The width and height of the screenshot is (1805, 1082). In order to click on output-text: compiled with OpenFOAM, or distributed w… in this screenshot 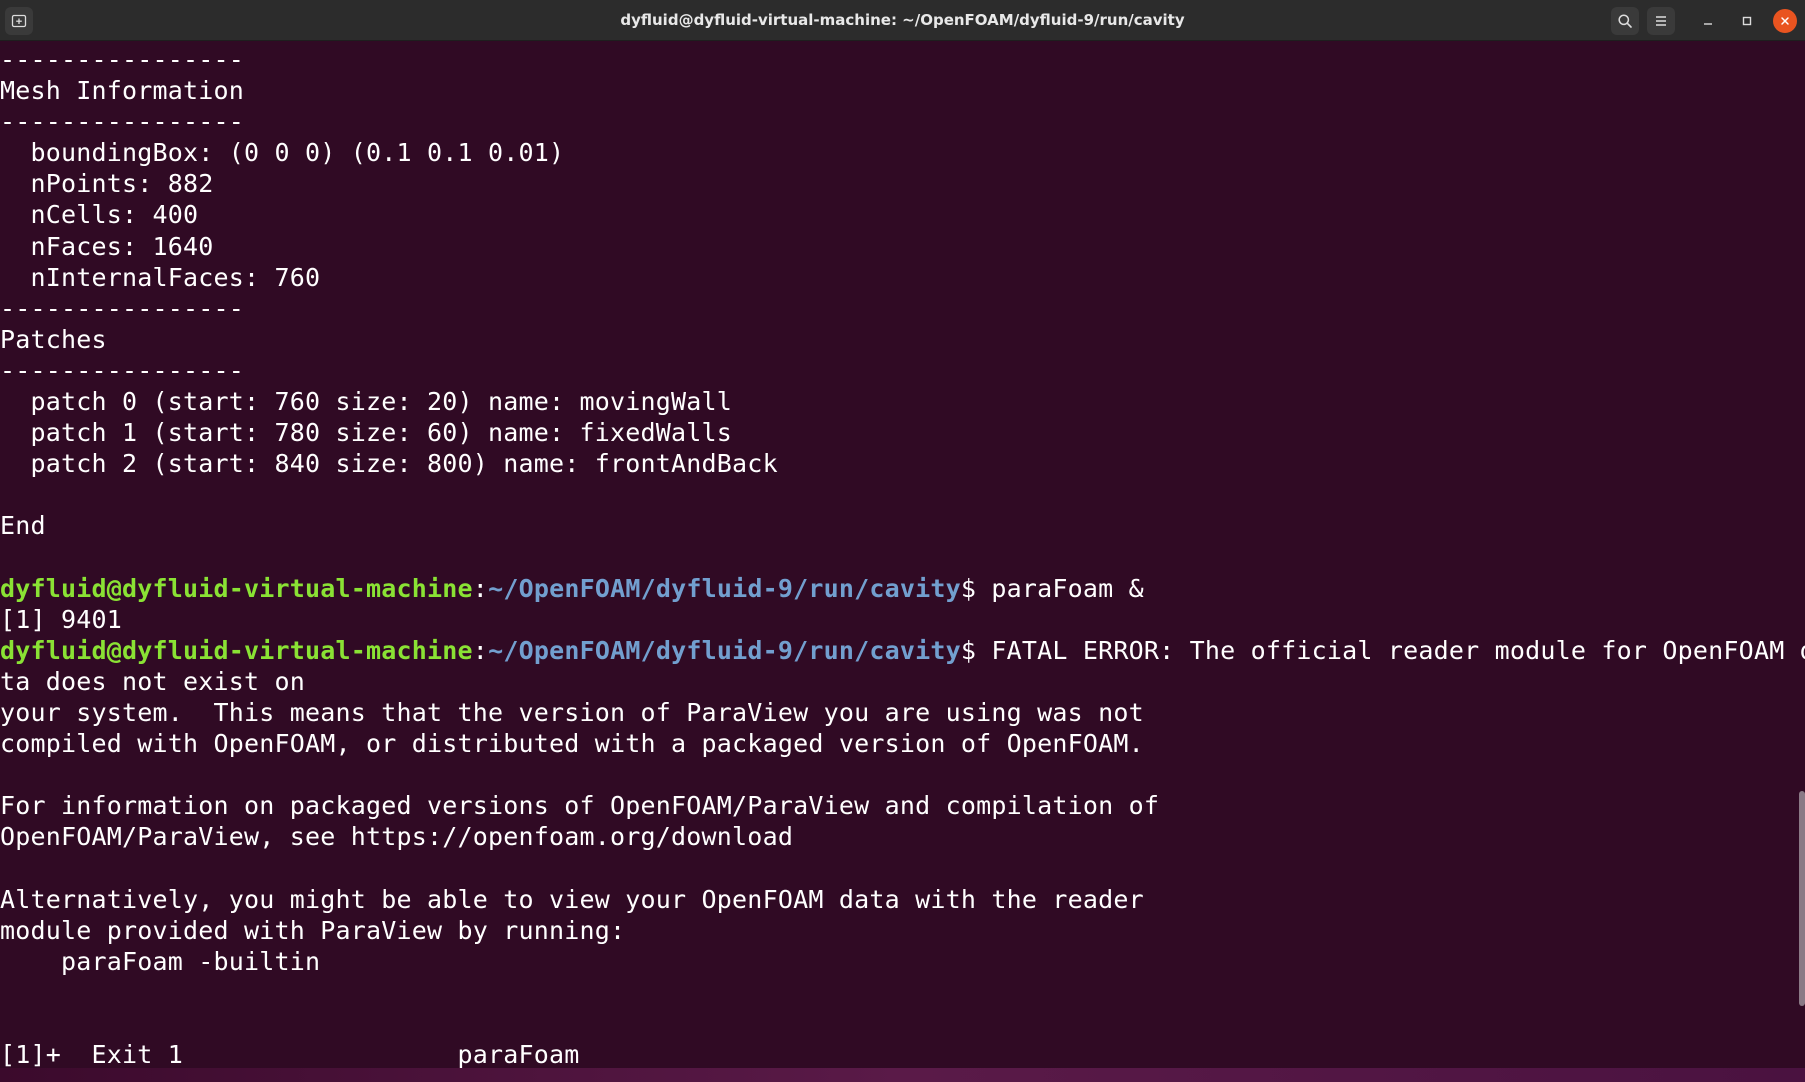, I will do `click(572, 744)`.